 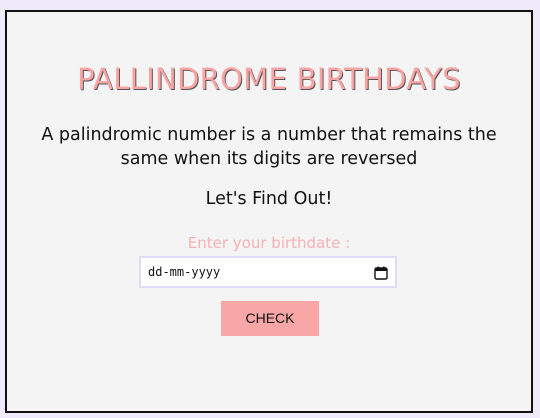 What do you see at coordinates (381, 272) in the screenshot?
I see `calendar-icon` at bounding box center [381, 272].